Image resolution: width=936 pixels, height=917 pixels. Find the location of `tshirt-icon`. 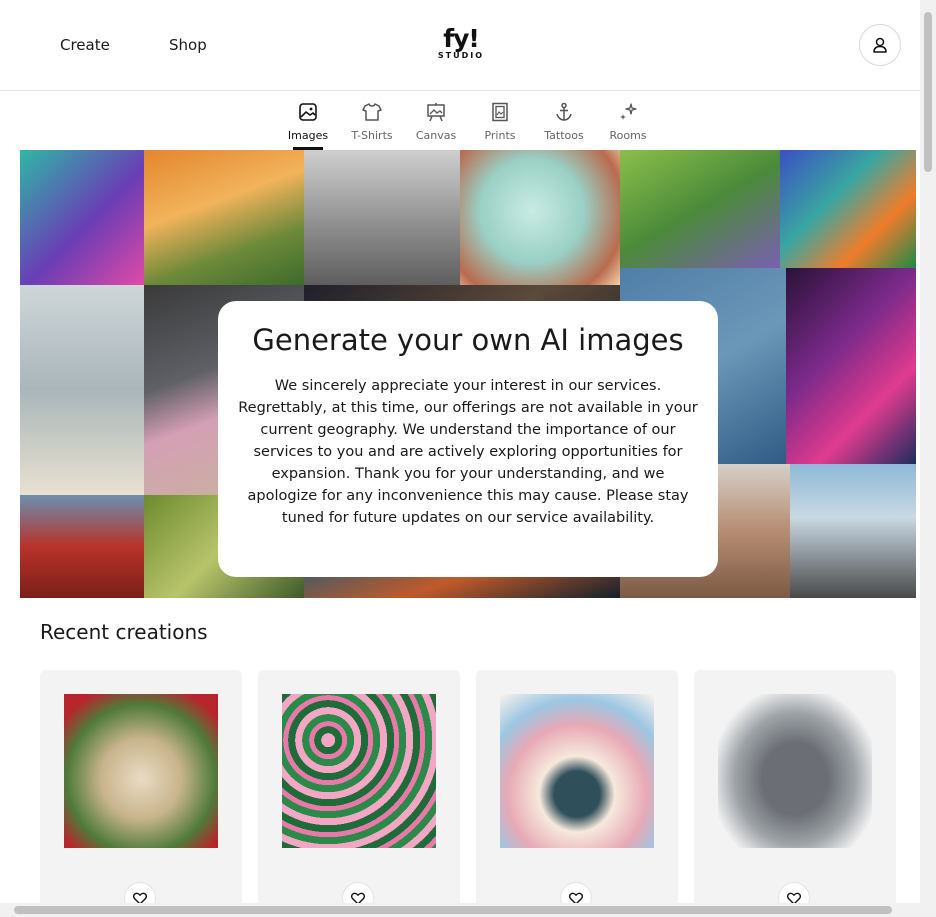

tshirt-icon is located at coordinates (372, 112).